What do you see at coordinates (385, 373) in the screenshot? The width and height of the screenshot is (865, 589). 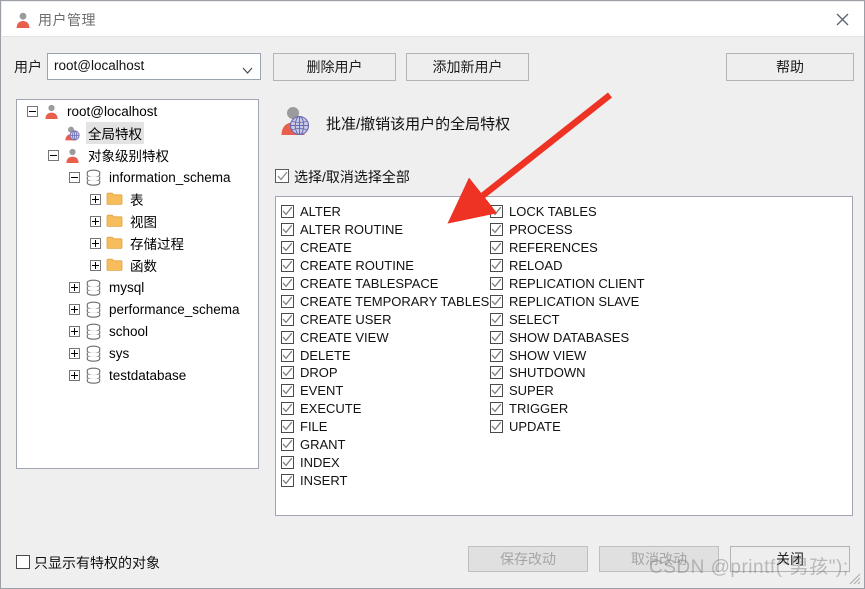 I see `privilege-item: DROP` at bounding box center [385, 373].